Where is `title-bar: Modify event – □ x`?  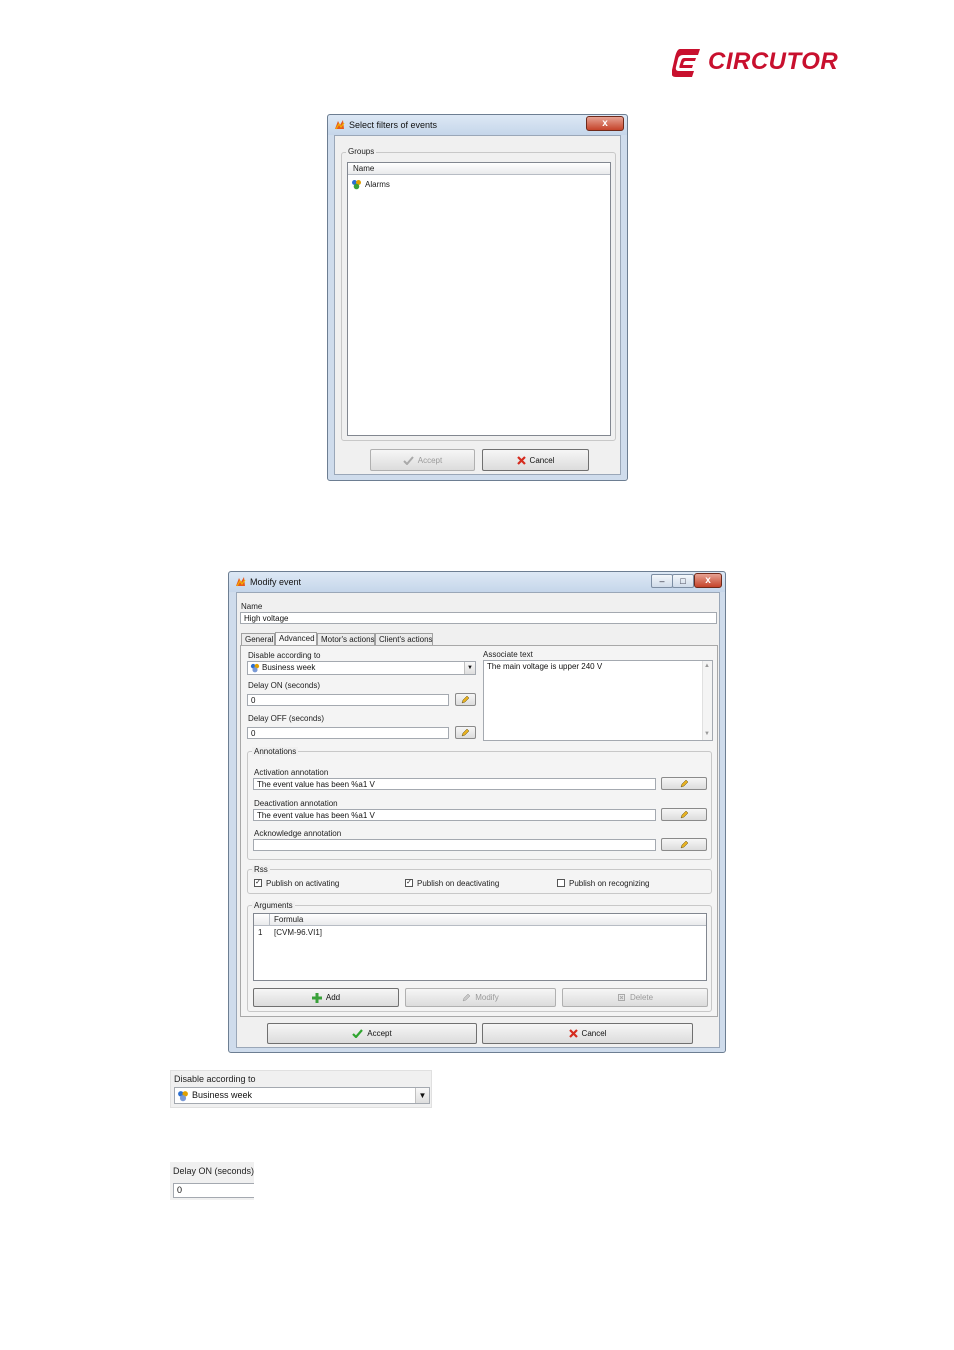 title-bar: Modify event – □ x is located at coordinates (477, 582).